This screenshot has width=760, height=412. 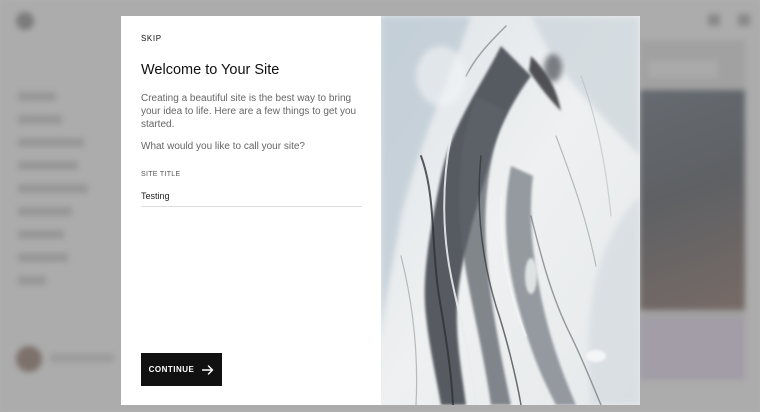 I want to click on site-title-label: SITE TITLE, so click(x=161, y=174).